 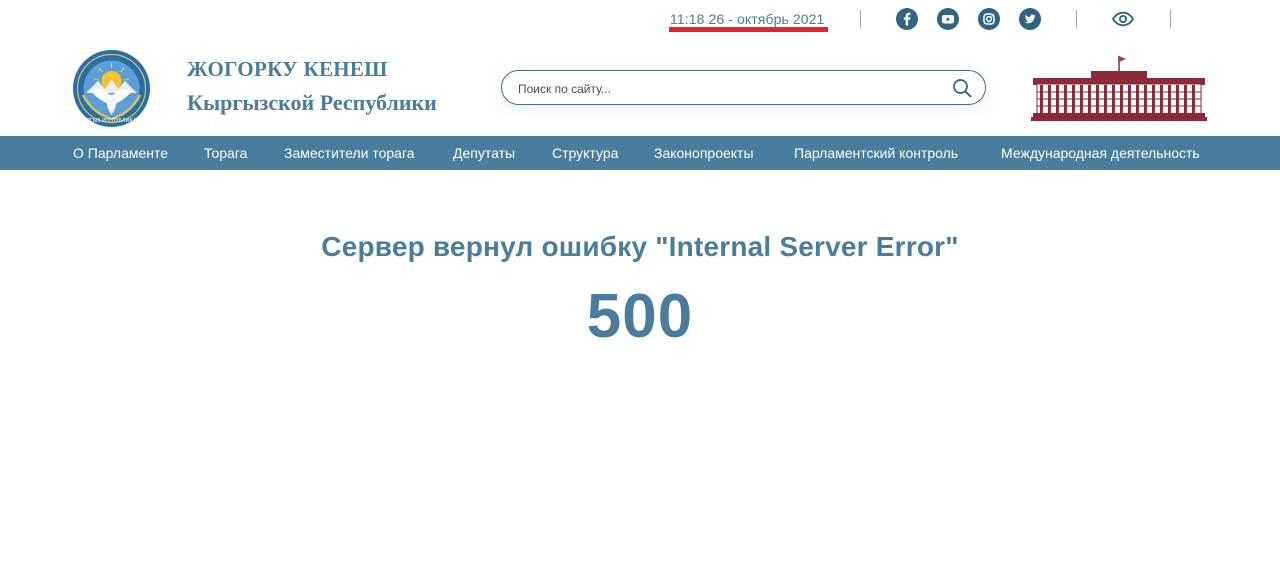 What do you see at coordinates (876, 153) in the screenshot?
I see `nav-item-parliamentary-control: Парламентский контроль` at bounding box center [876, 153].